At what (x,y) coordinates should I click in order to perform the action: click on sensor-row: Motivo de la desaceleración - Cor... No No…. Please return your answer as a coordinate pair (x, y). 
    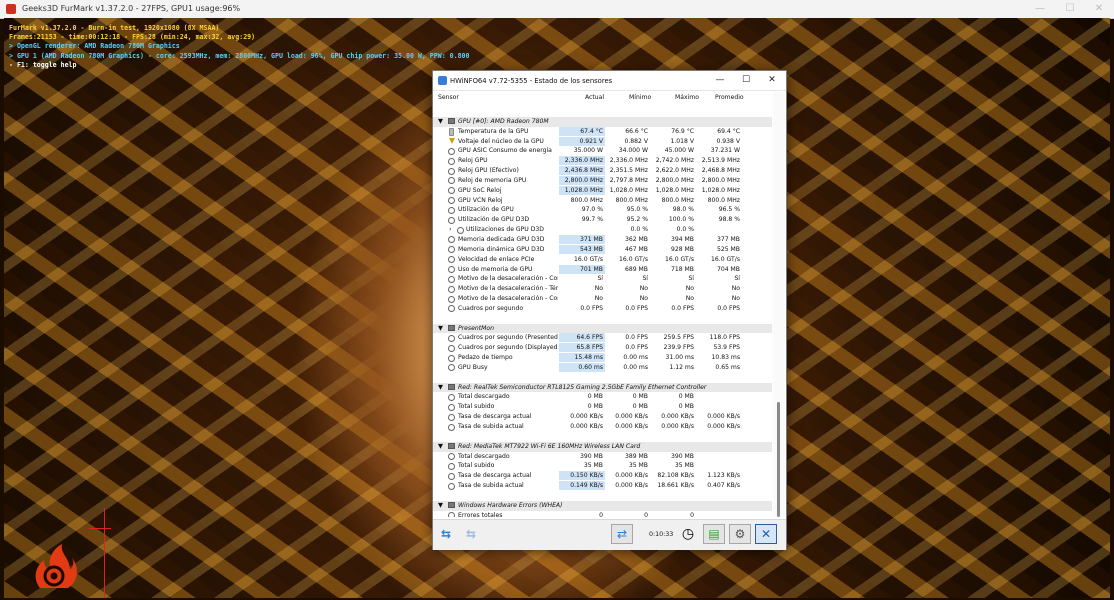
    Looking at the image, I should click on (602, 299).